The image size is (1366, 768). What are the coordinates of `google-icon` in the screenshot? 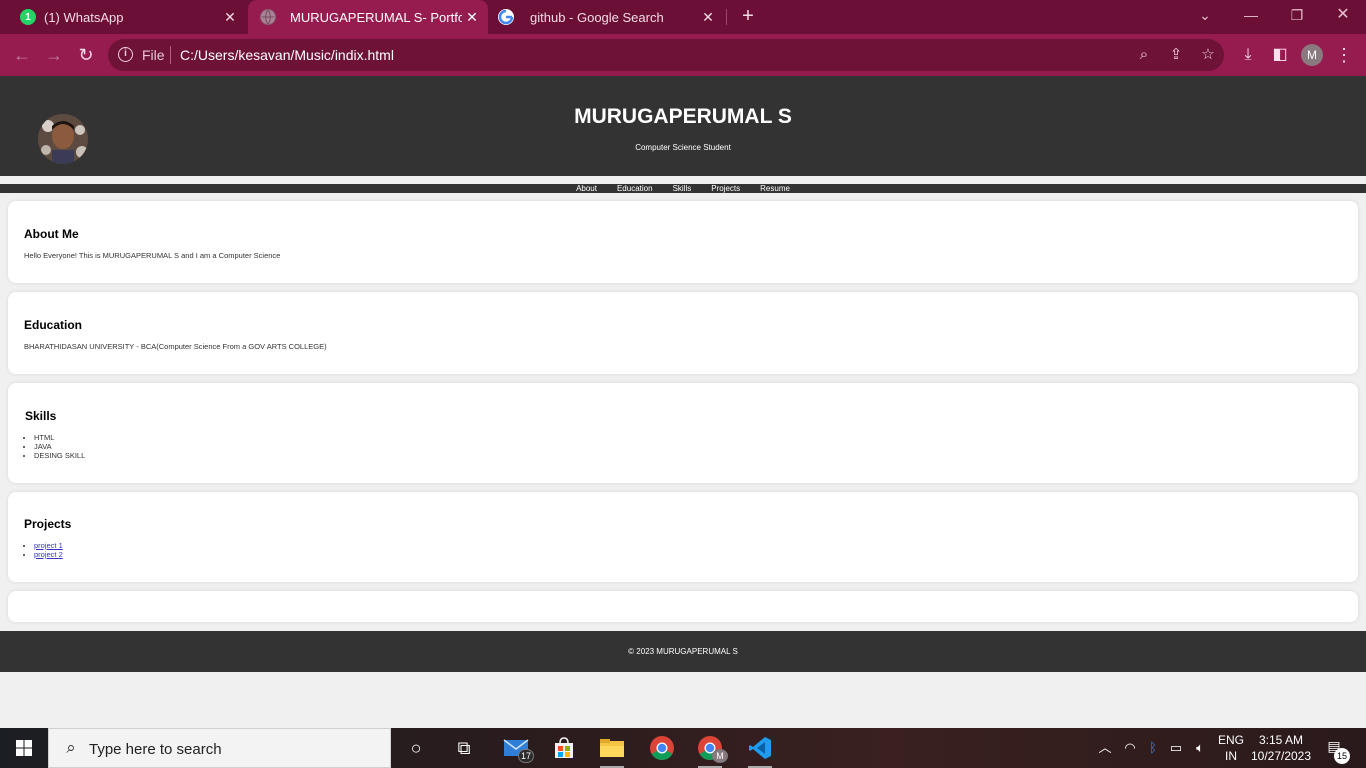 It's located at (506, 17).